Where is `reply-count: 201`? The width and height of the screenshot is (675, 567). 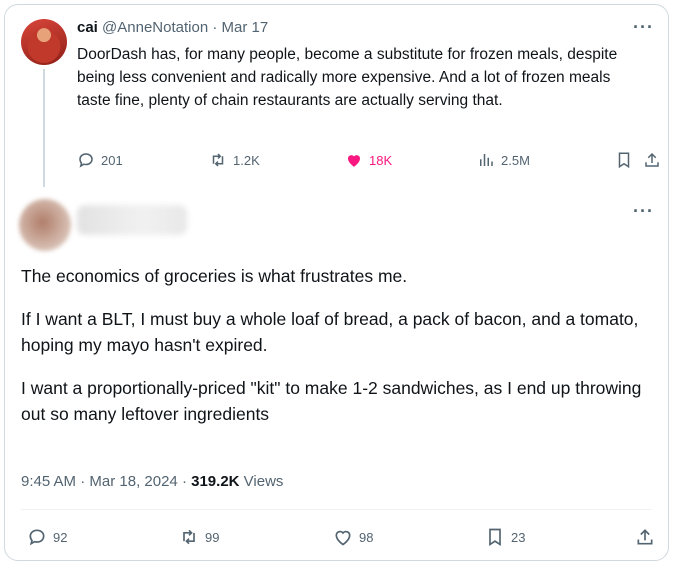 reply-count: 201 is located at coordinates (112, 160).